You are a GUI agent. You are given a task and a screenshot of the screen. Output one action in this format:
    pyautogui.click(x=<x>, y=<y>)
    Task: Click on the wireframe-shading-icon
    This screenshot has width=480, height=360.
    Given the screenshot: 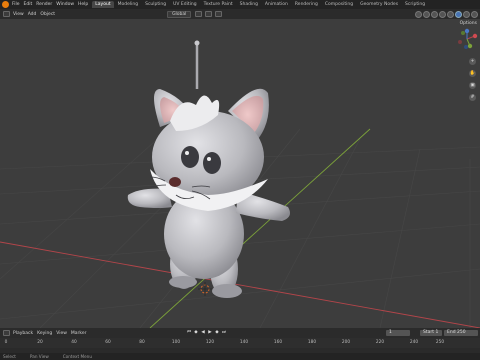 What is the action you would take?
    pyautogui.click(x=450, y=14)
    